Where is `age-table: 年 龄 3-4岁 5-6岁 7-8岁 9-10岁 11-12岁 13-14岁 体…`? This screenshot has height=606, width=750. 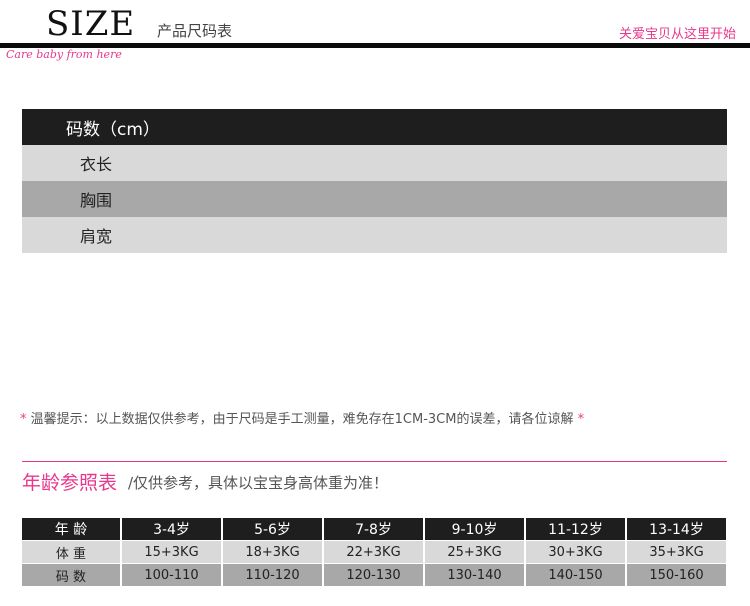
age-table: 年 龄 3-4岁 5-6岁 7-8岁 9-10岁 11-12岁 13-14岁 体… is located at coordinates (375, 552).